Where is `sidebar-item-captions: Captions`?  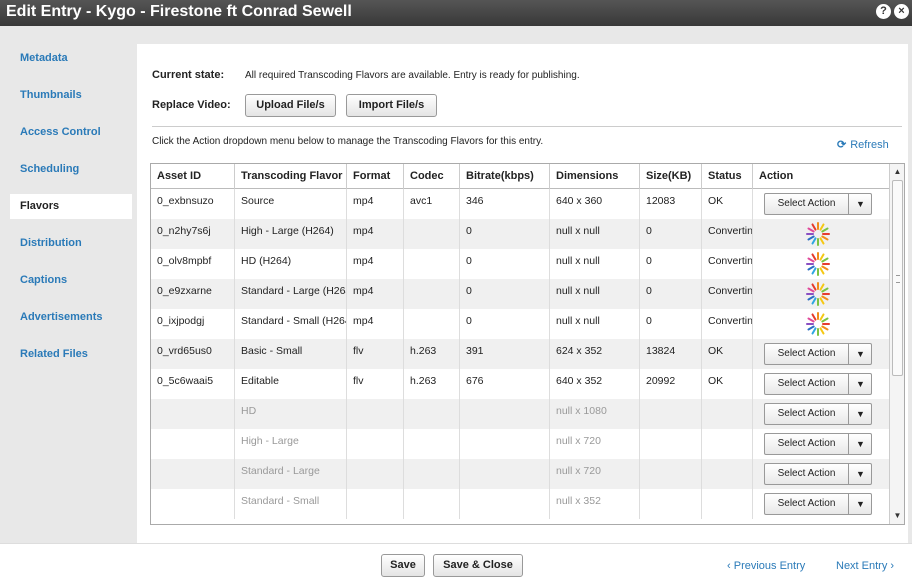 sidebar-item-captions: Captions is located at coordinates (66, 280).